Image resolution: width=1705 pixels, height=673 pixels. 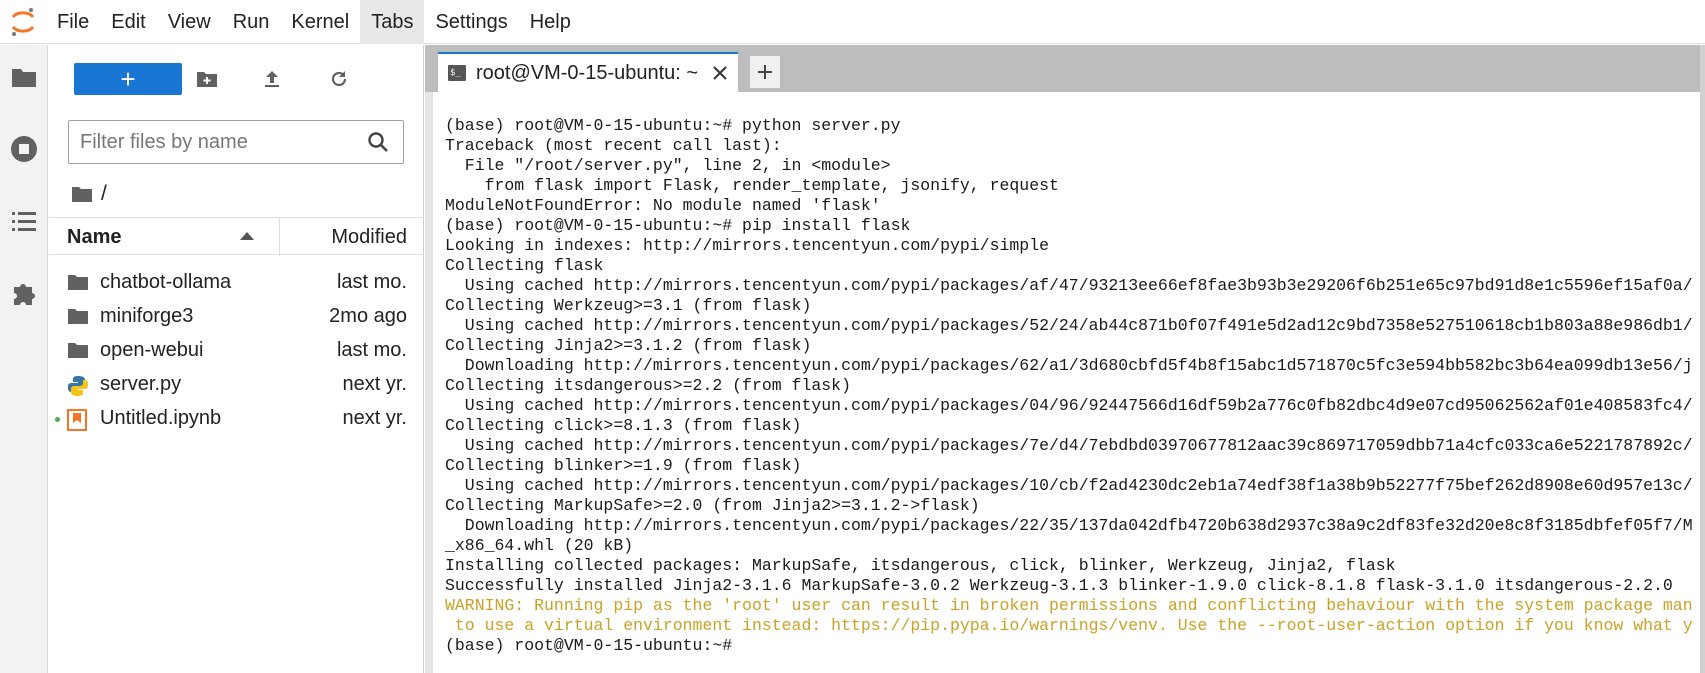 I want to click on name-column-header: Name, so click(x=94, y=237).